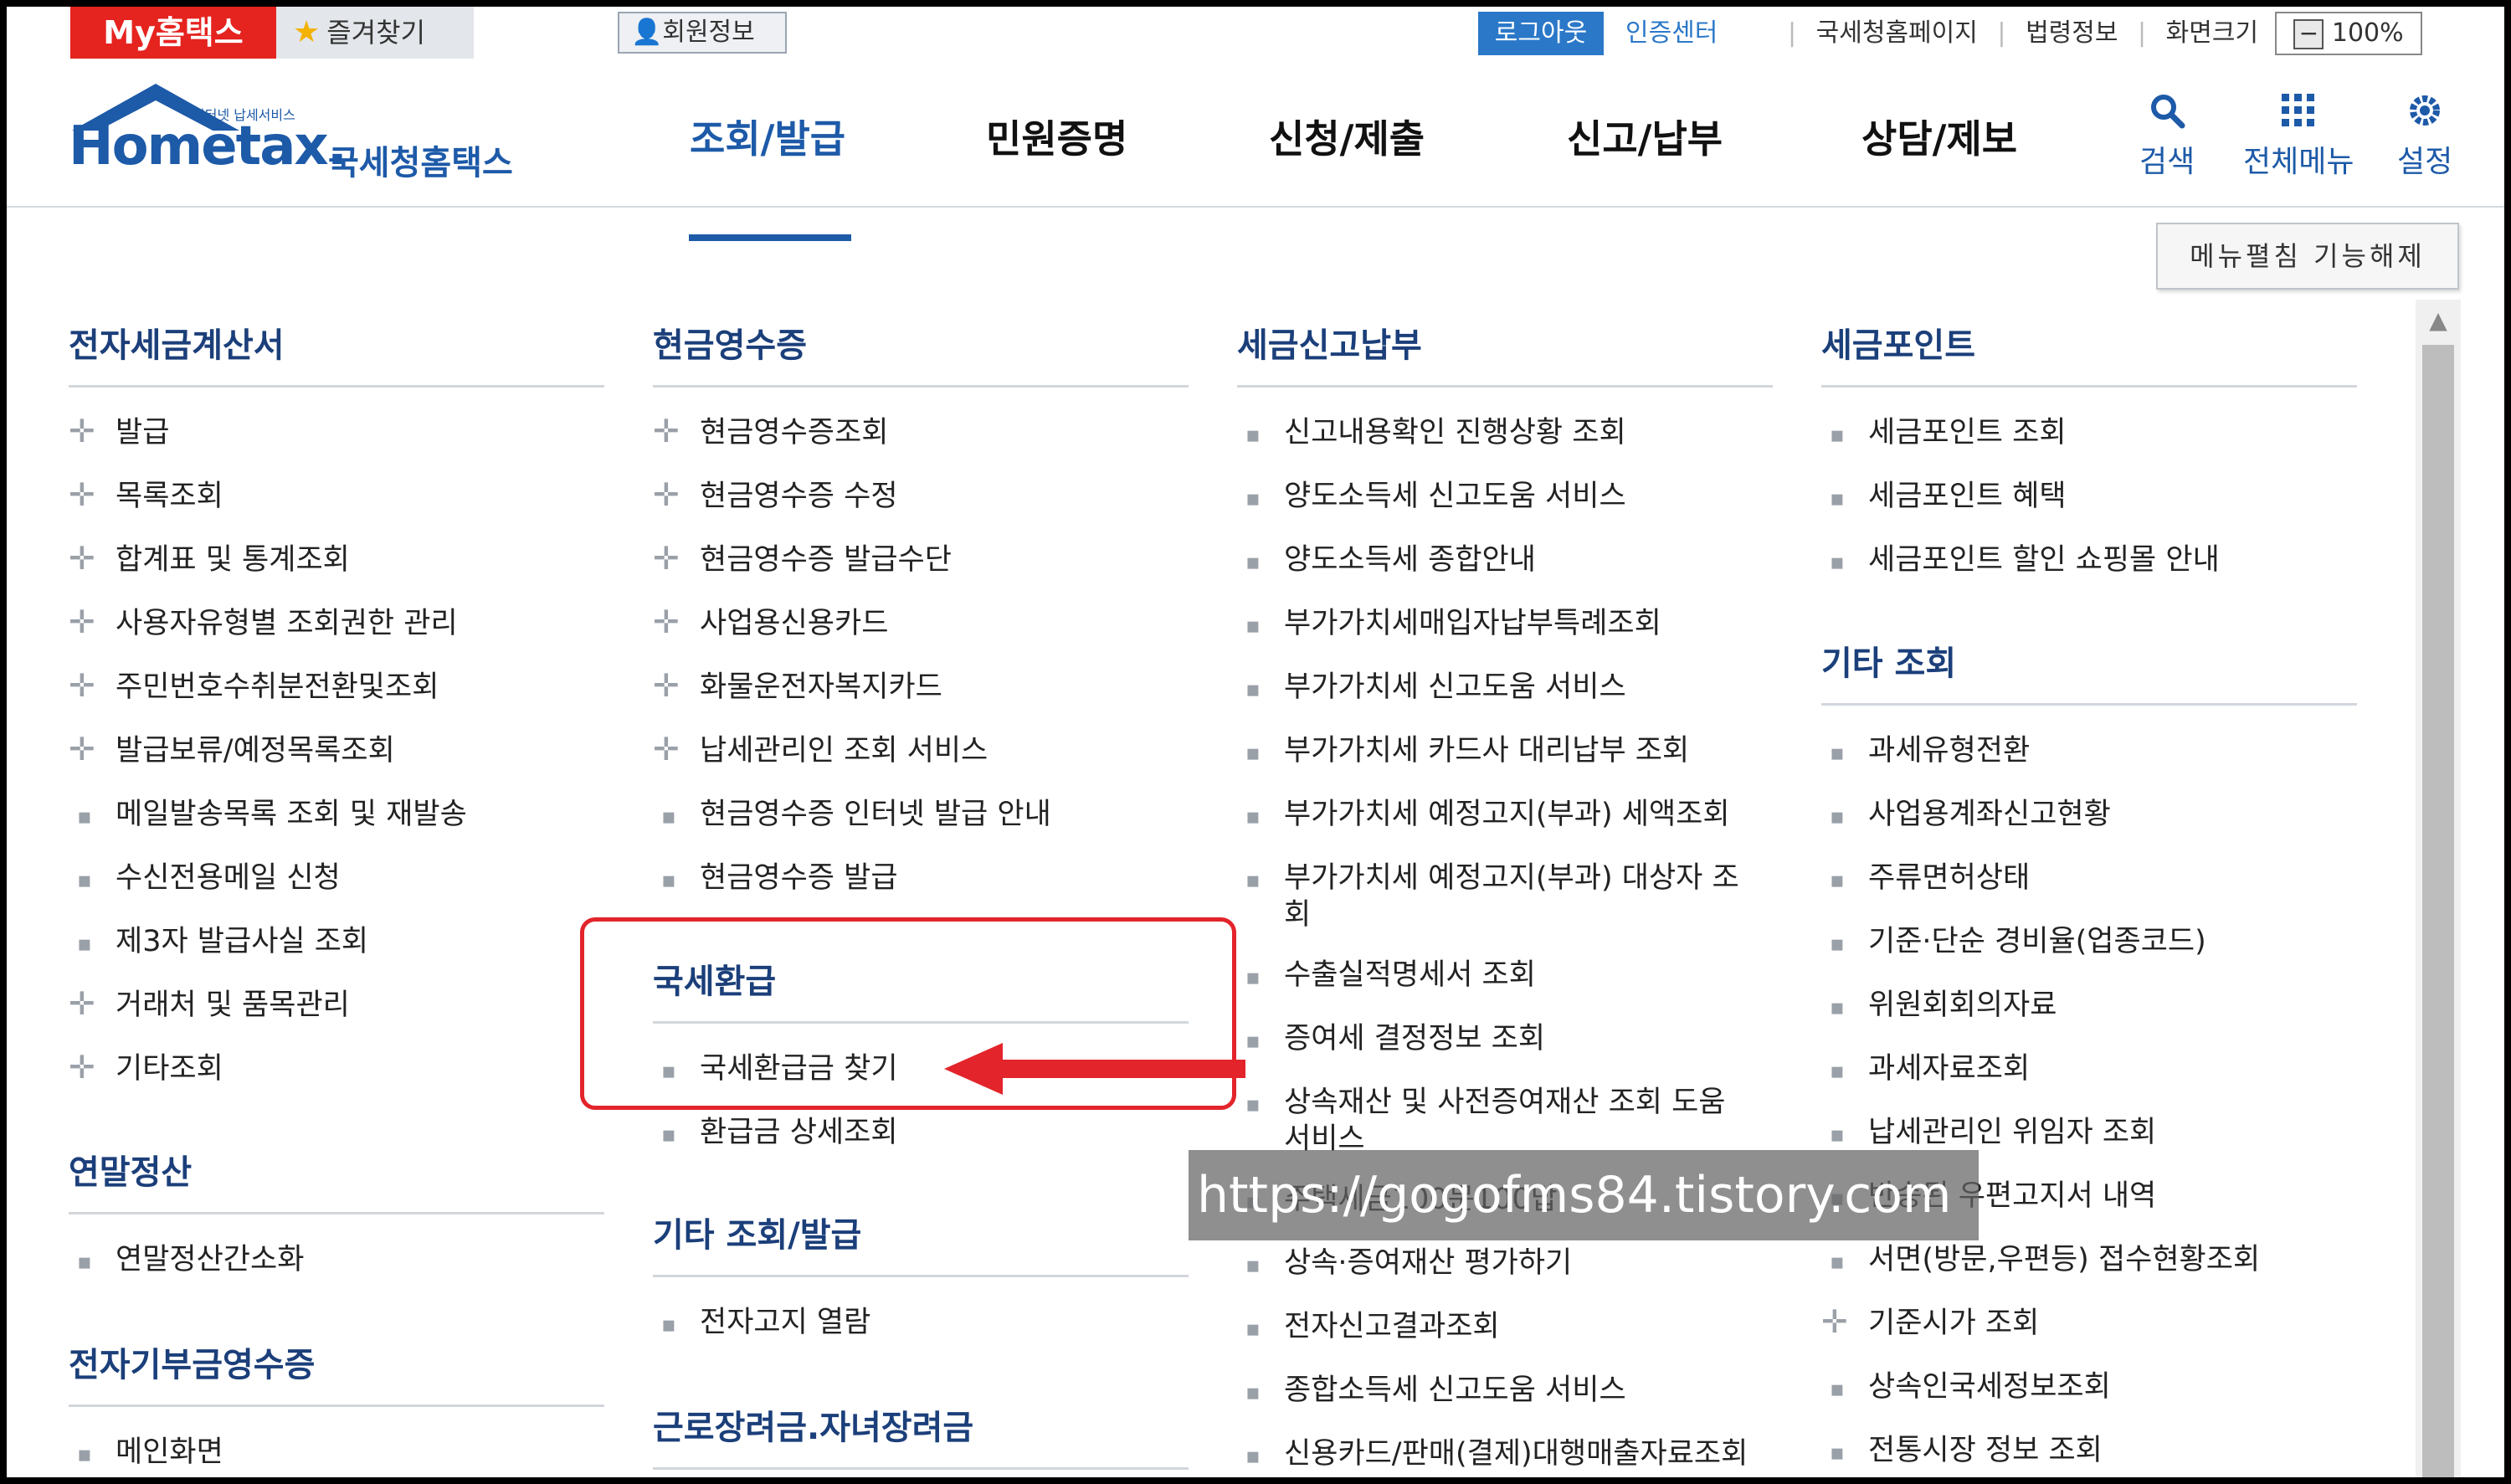  Describe the element at coordinates (1368, 1324) in the screenshot. I see `menu-item: ▪ 전자신고결과조회` at that location.